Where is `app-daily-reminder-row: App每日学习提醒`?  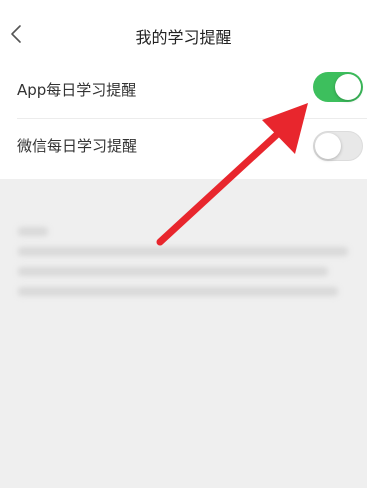 app-daily-reminder-row: App每日学习提醒 is located at coordinates (183, 90).